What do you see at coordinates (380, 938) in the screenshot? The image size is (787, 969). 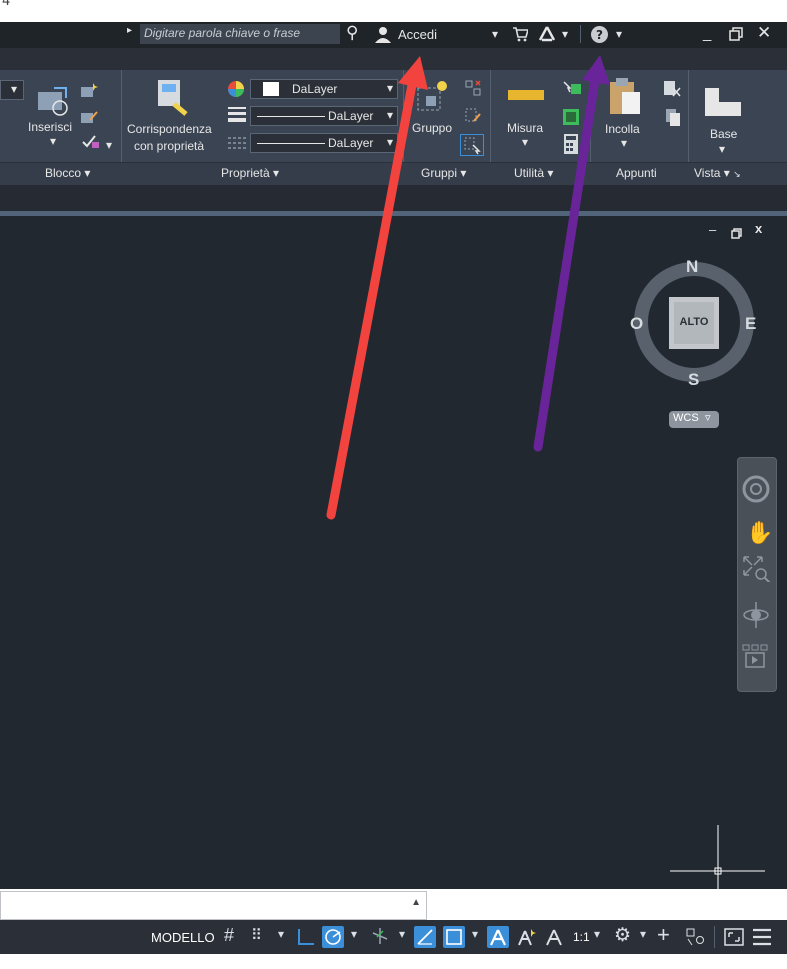 I see `isodraft-icon` at bounding box center [380, 938].